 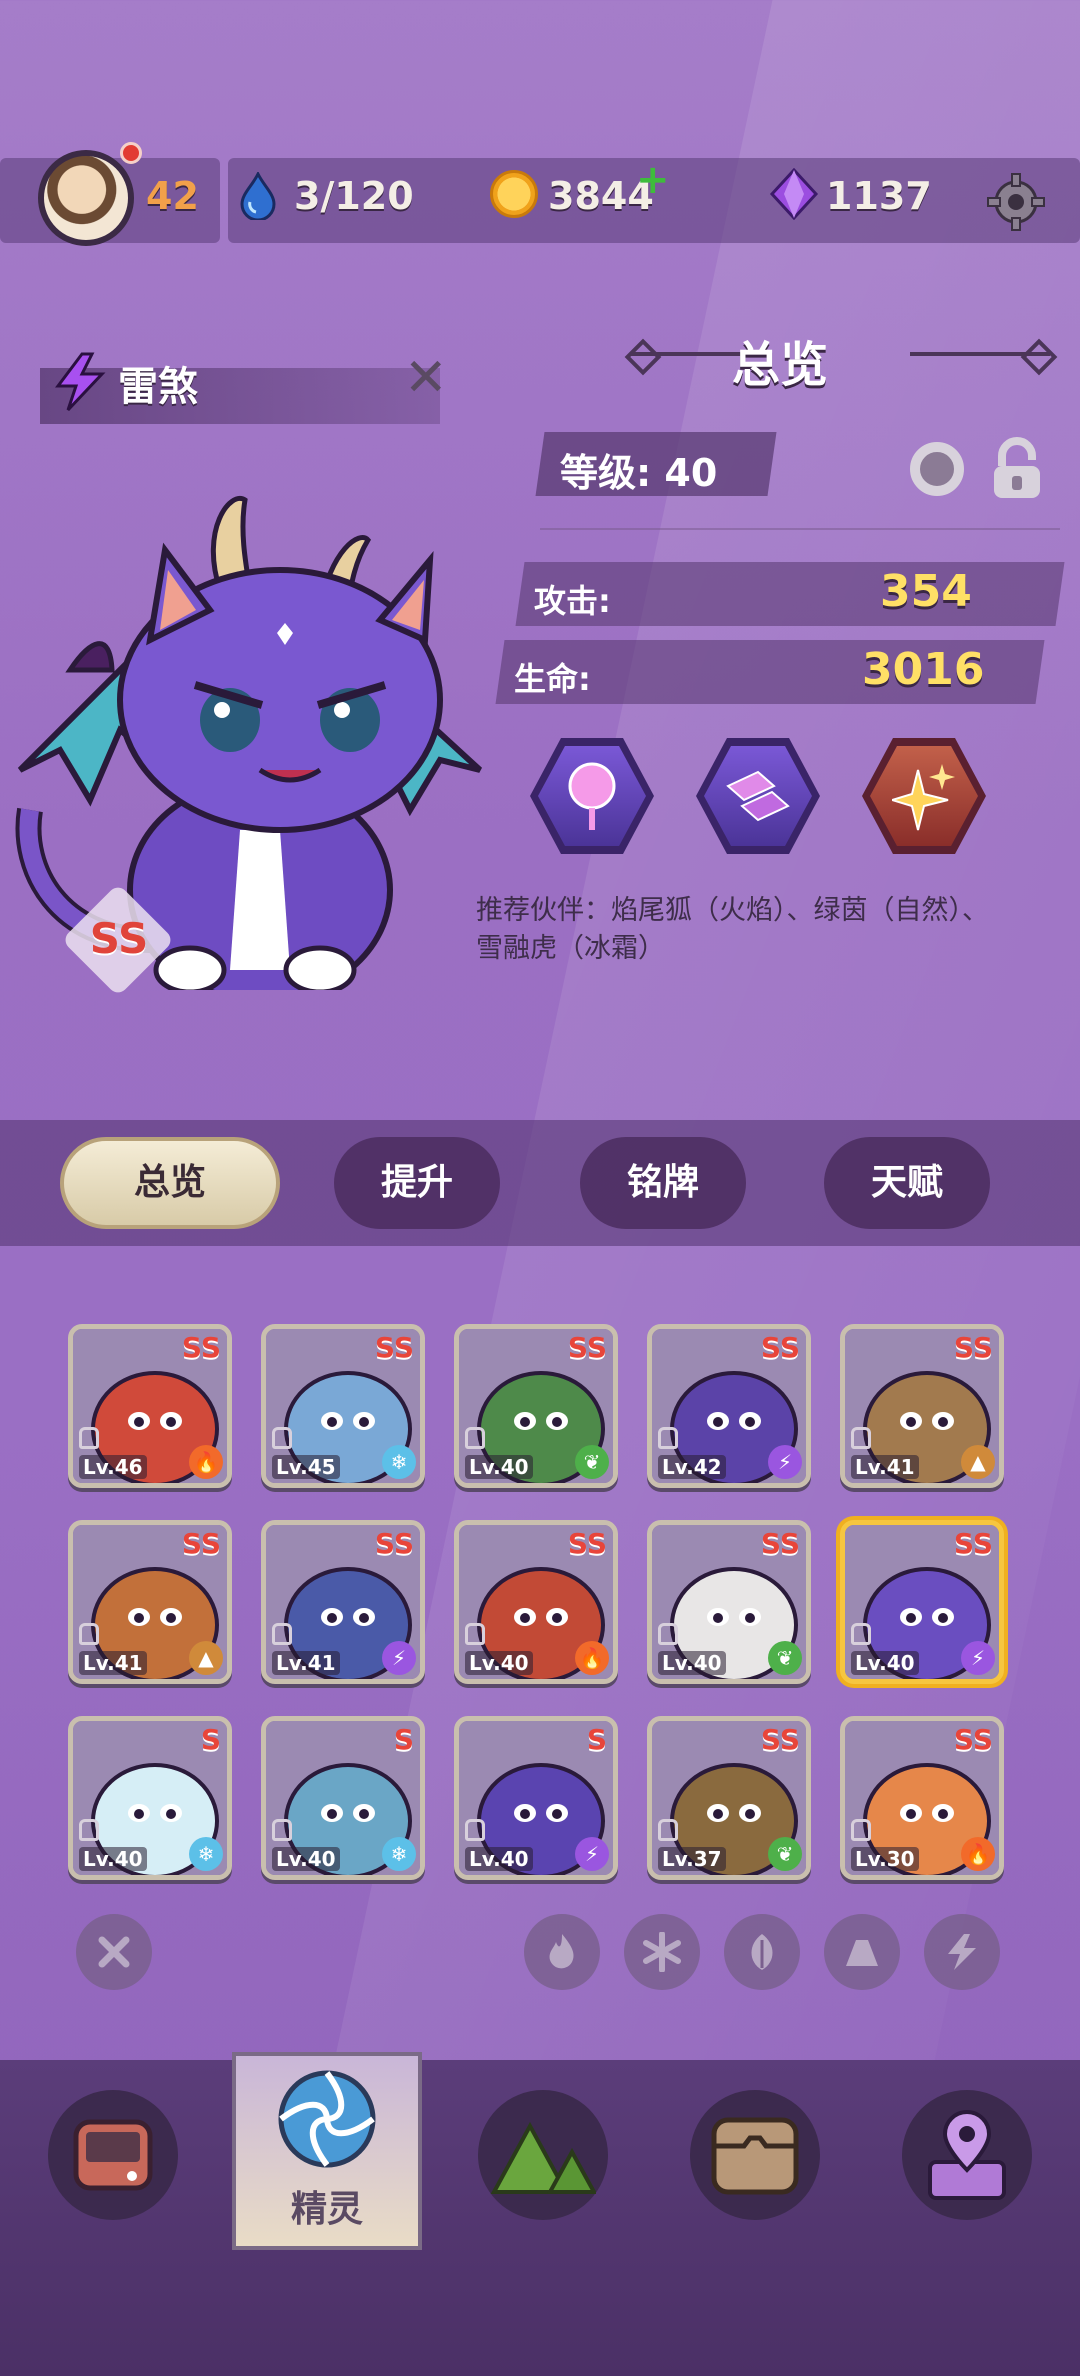 I want to click on lightning-icon, so click(x=962, y=1952).